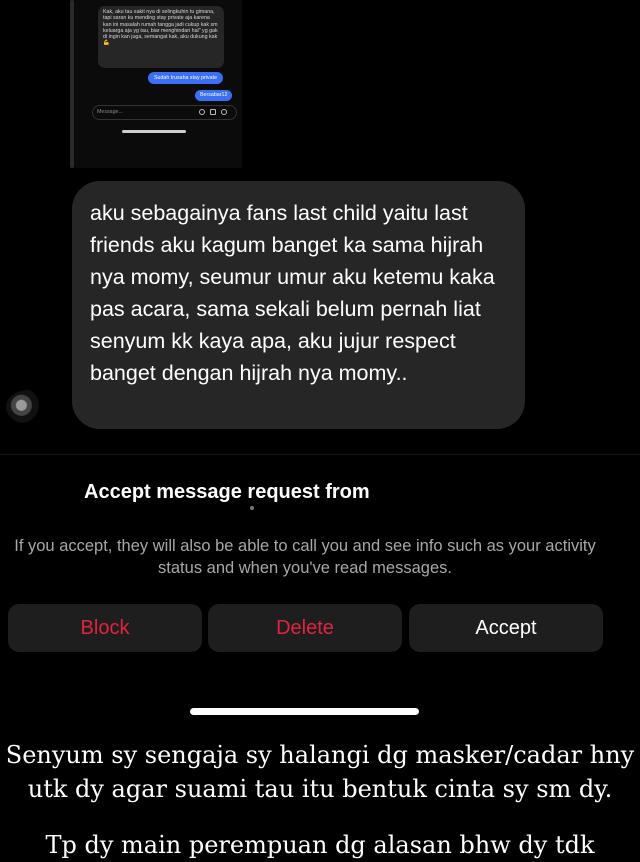 The width and height of the screenshot is (640, 862). Describe the element at coordinates (213, 112) in the screenshot. I see `gallery-icon` at that location.